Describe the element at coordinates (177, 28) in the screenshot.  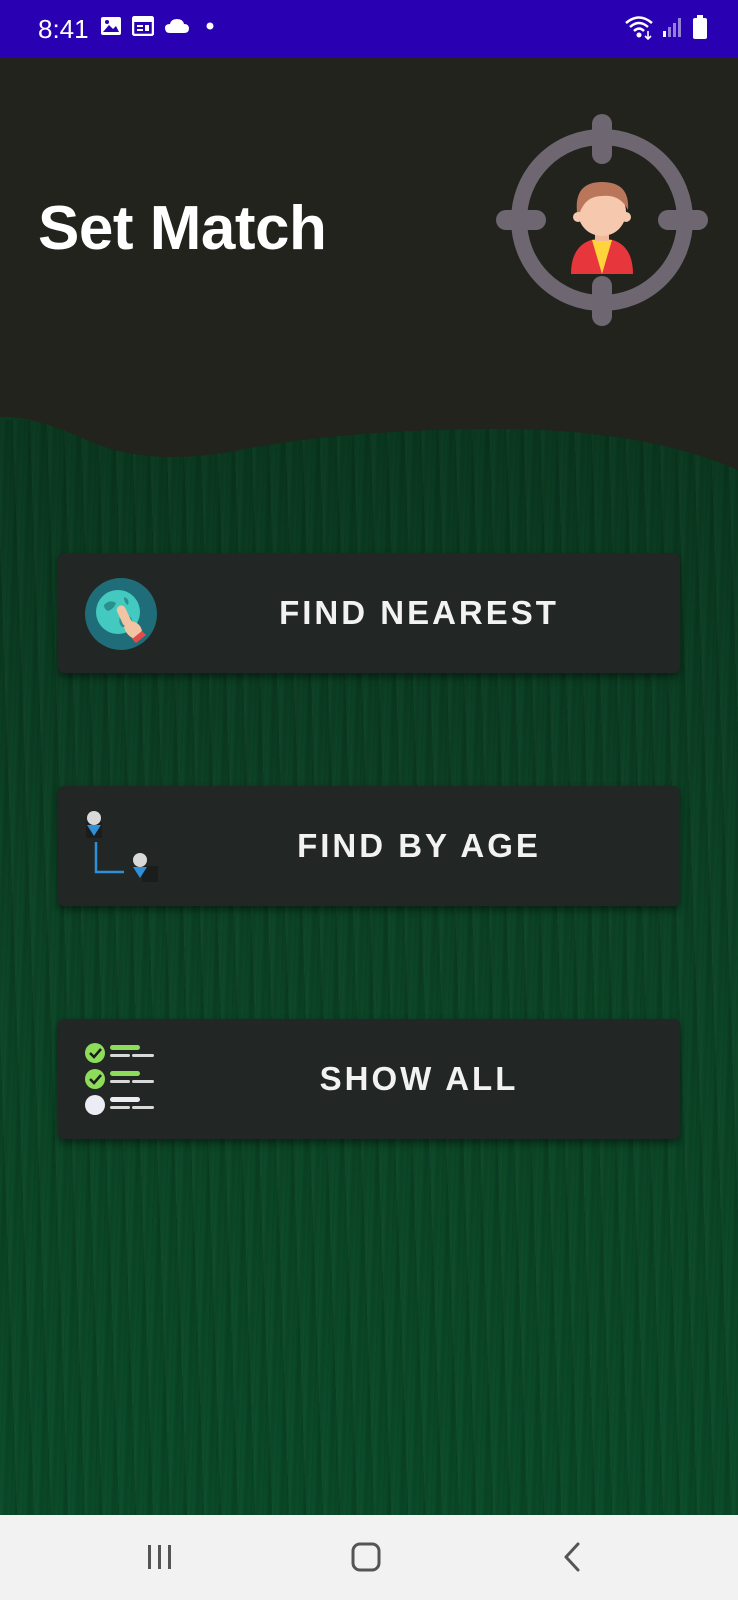
I see `cloud-icon` at that location.